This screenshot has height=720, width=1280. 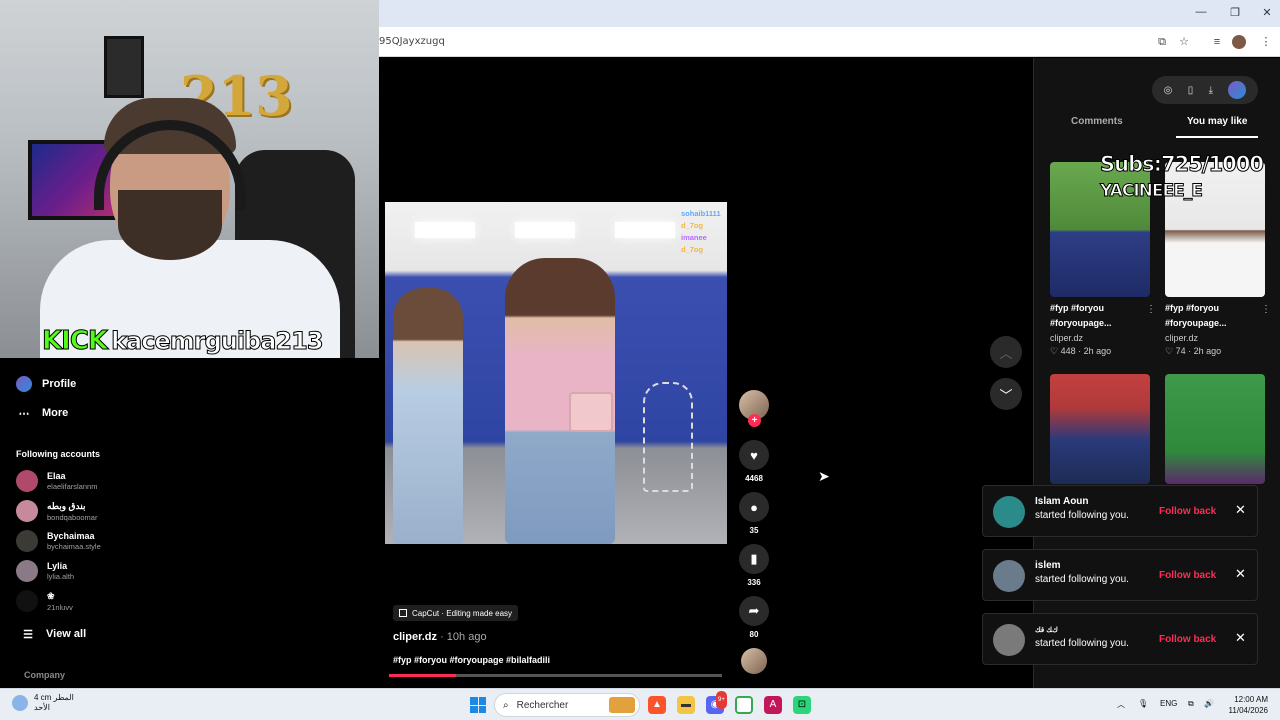 What do you see at coordinates (754, 513) in the screenshot?
I see `comment-button: ● 35` at bounding box center [754, 513].